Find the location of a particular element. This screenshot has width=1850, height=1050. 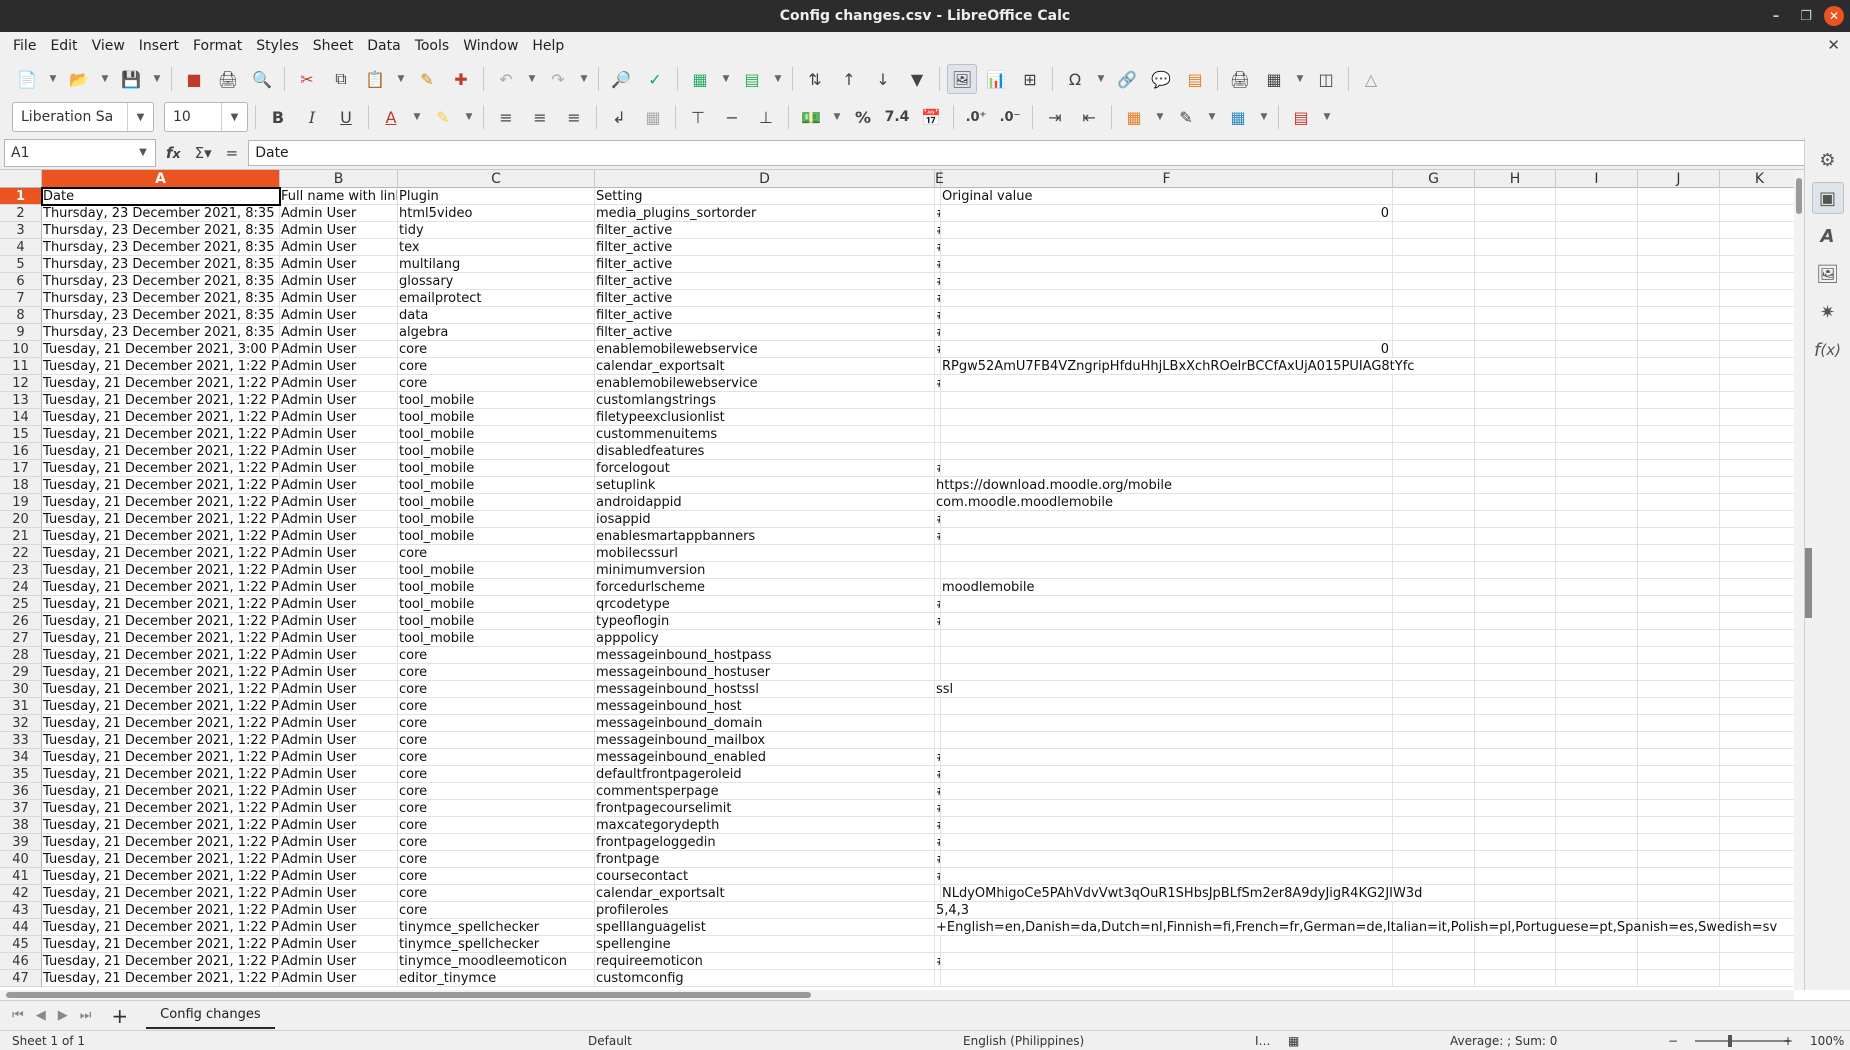

cell-h12 is located at coordinates (1515, 383).